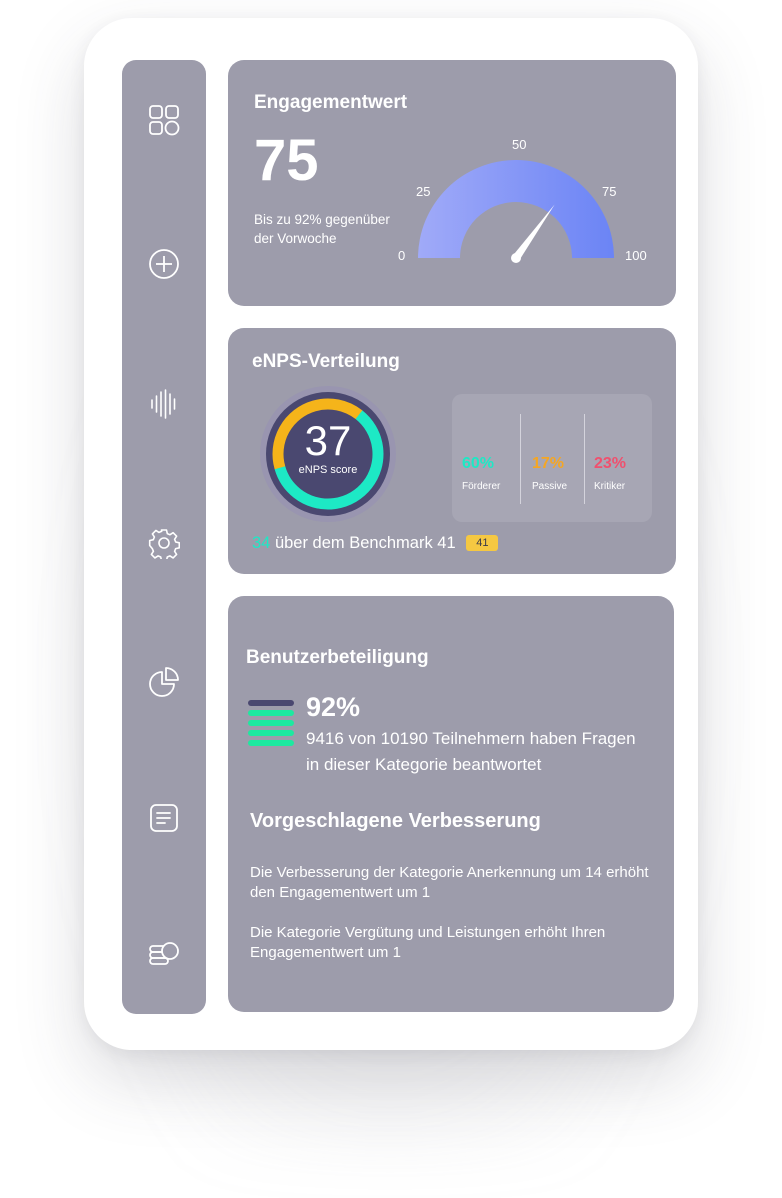 This screenshot has width=782, height=1198. Describe the element at coordinates (164, 120) in the screenshot. I see `grid-icon` at that location.